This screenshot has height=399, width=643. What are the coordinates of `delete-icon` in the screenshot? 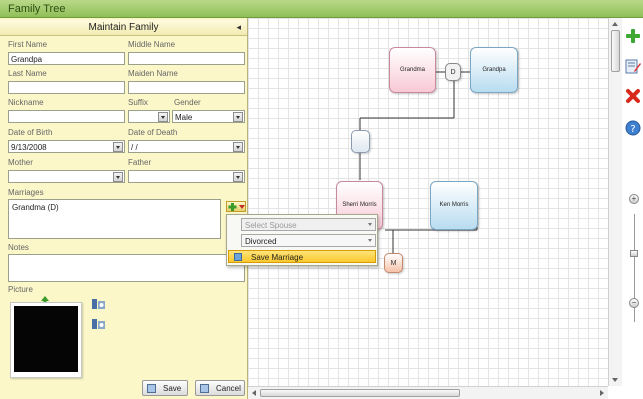 It's located at (633, 96).